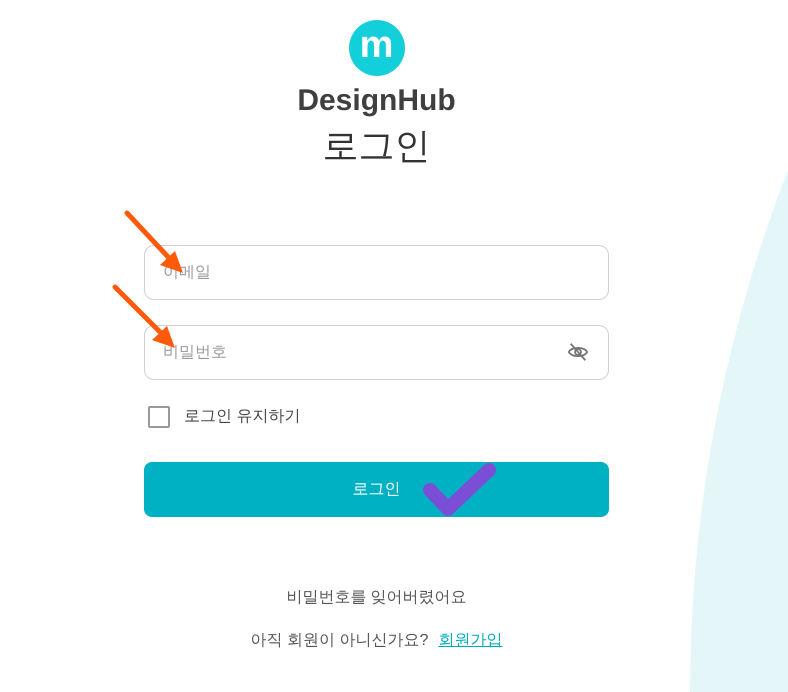 The height and width of the screenshot is (692, 788). I want to click on brand-name: DesignHub, so click(376, 101).